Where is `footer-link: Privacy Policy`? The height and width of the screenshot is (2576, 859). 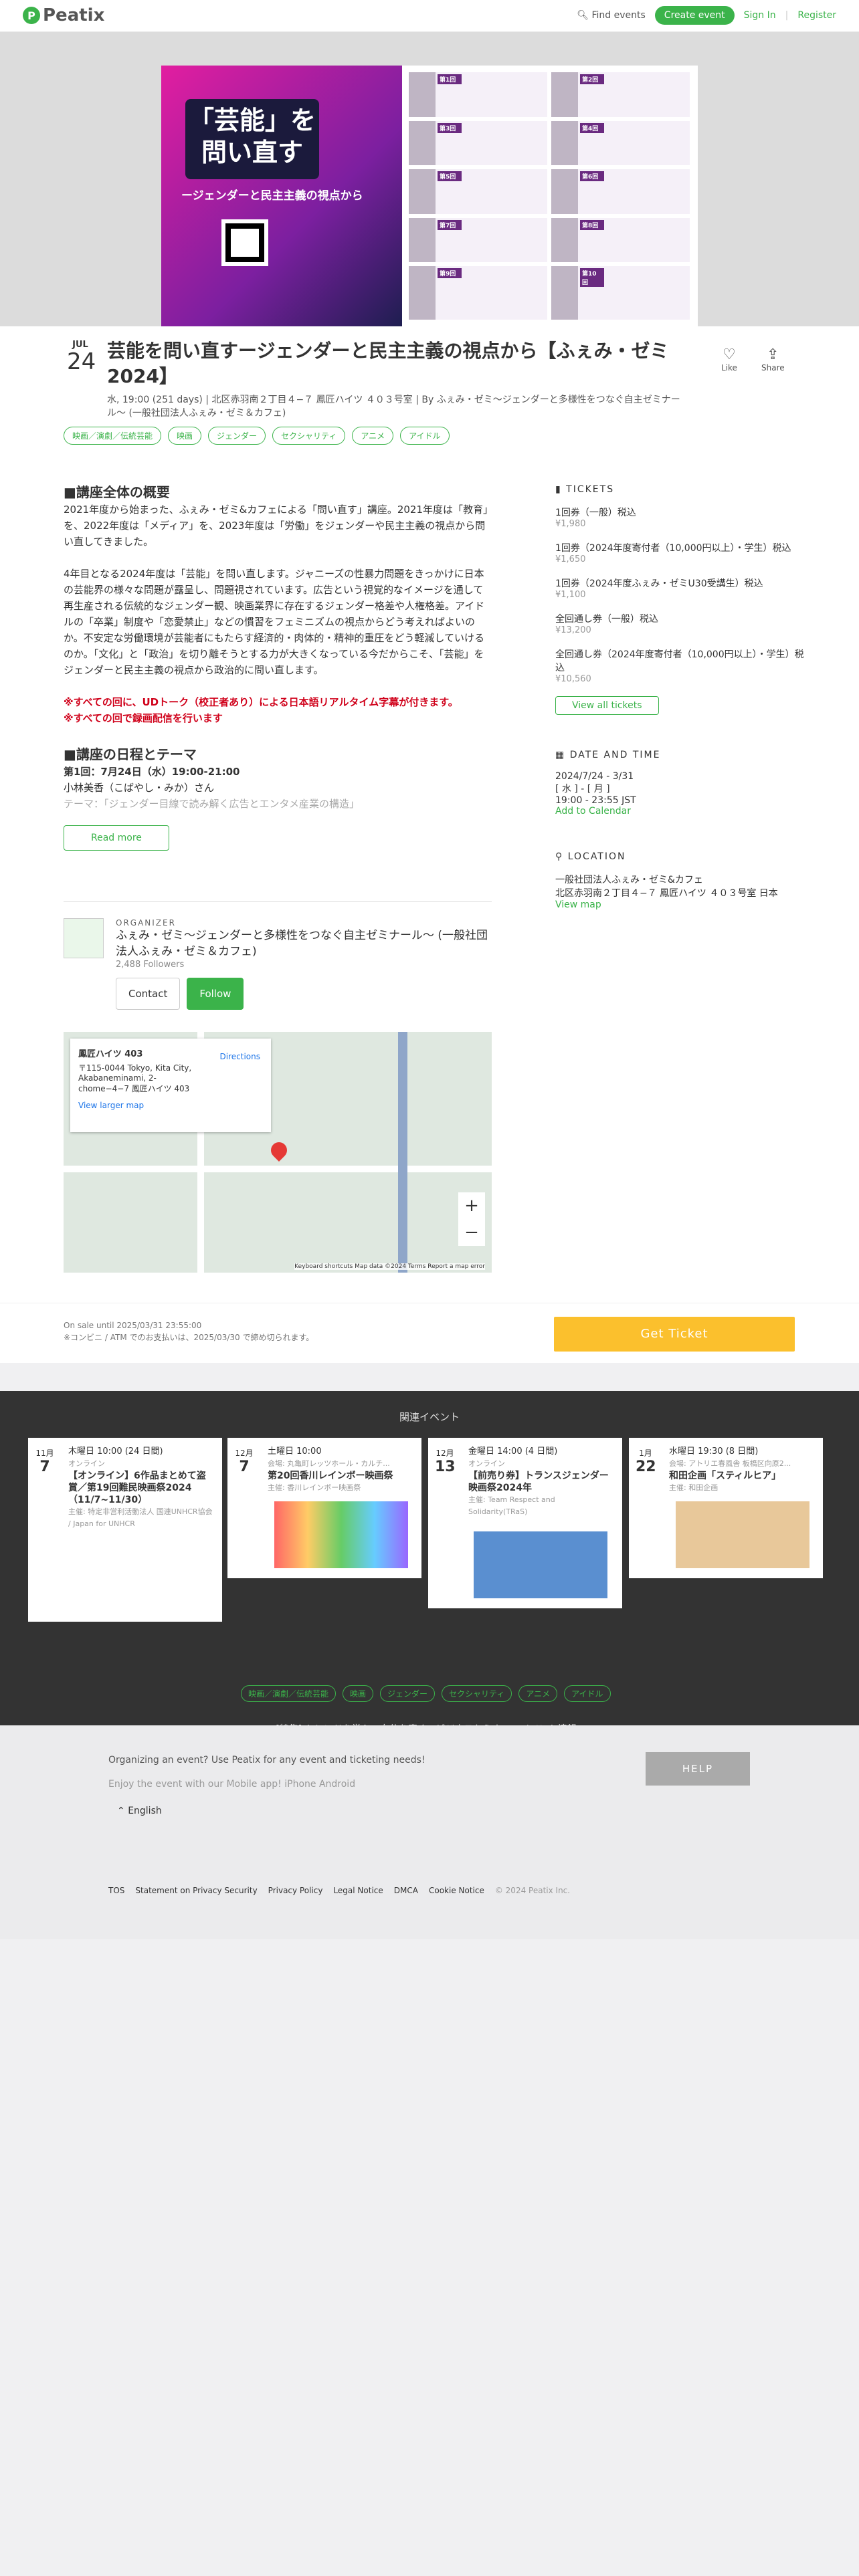
footer-link: Privacy Policy is located at coordinates (296, 1891).